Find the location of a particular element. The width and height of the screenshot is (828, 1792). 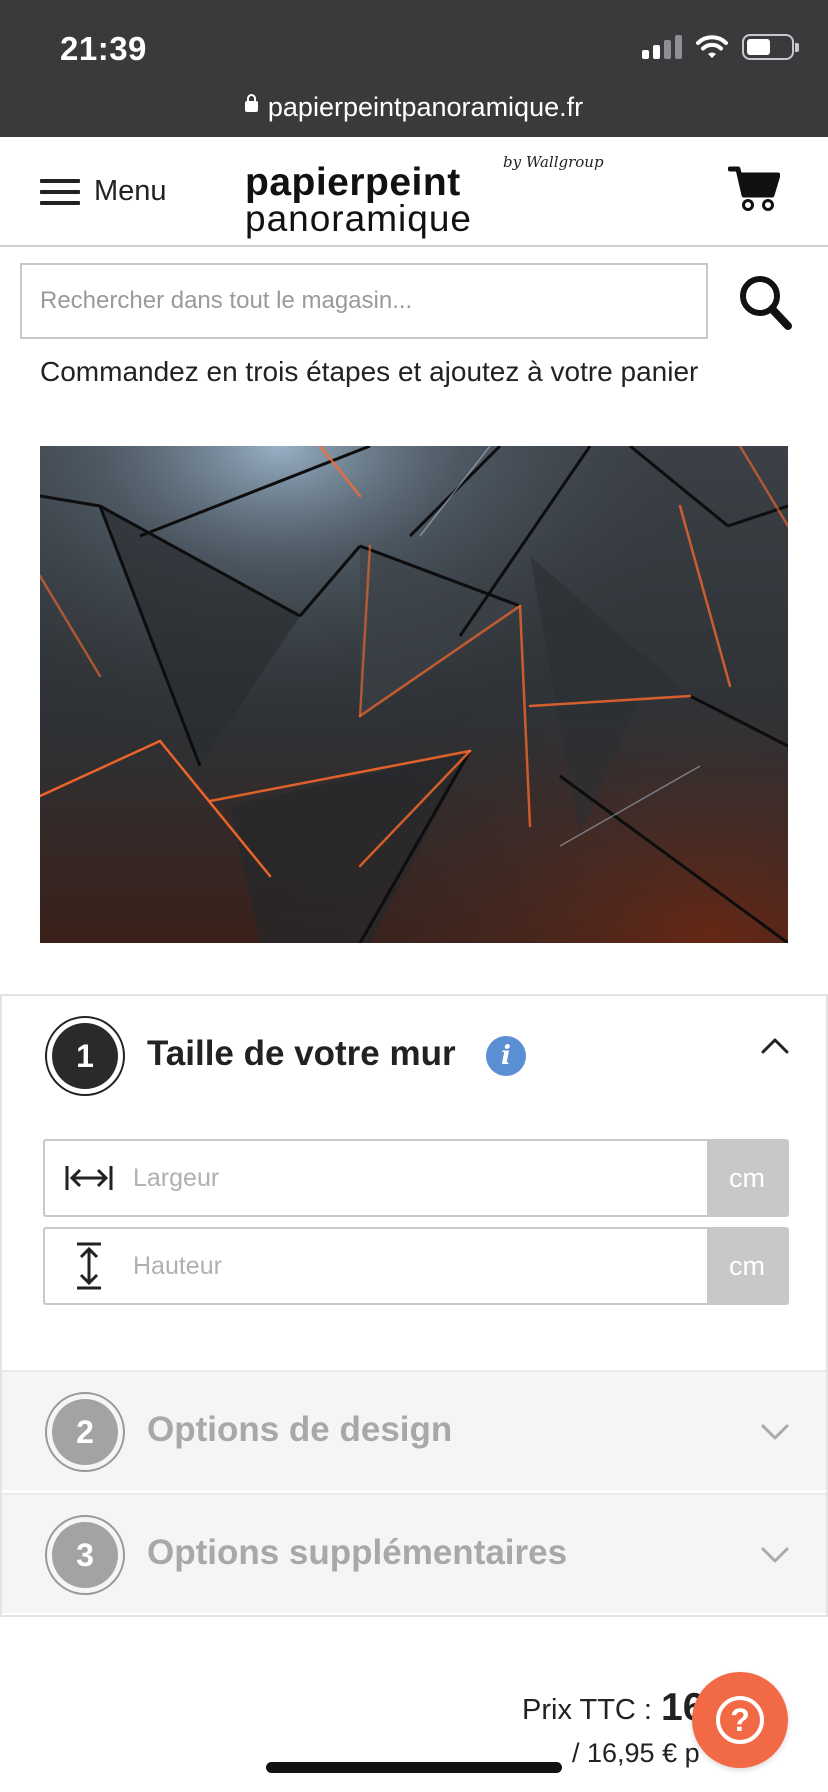

step-2-title: Options de design is located at coordinates (300, 1429).